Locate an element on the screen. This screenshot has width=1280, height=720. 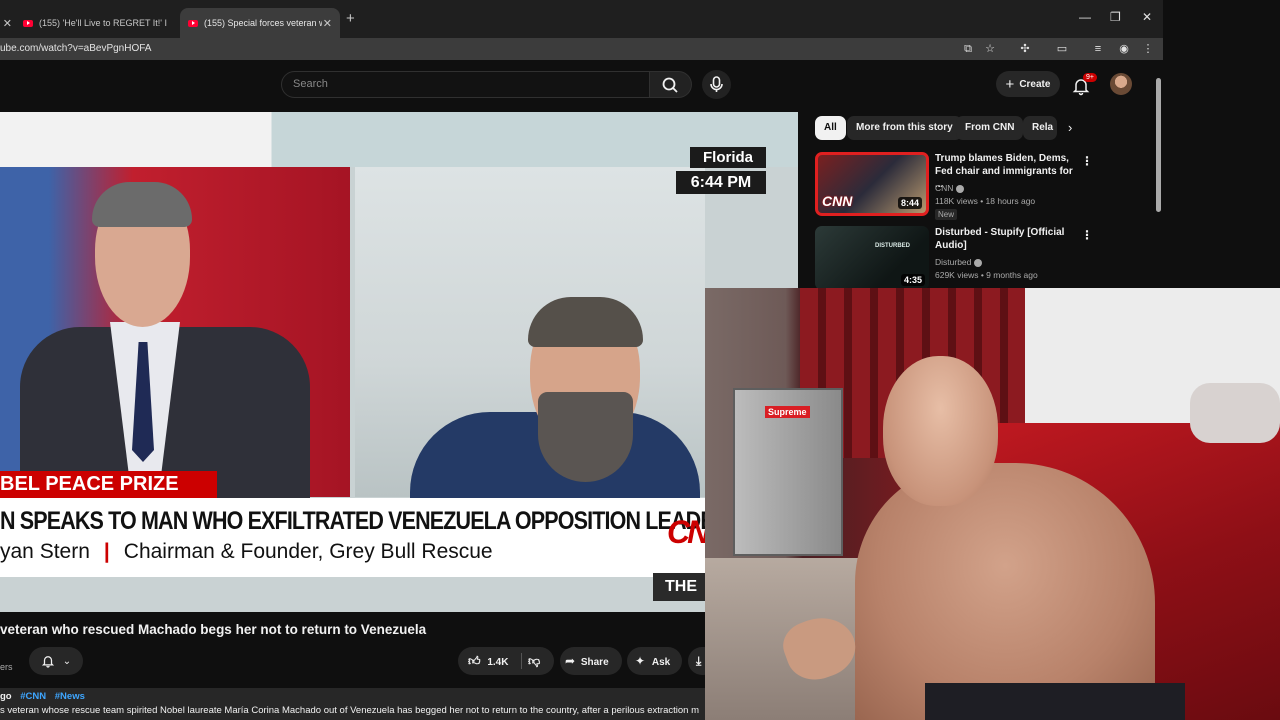
video-meta: 629K views • 9 months ago is located at coordinates (986, 275).